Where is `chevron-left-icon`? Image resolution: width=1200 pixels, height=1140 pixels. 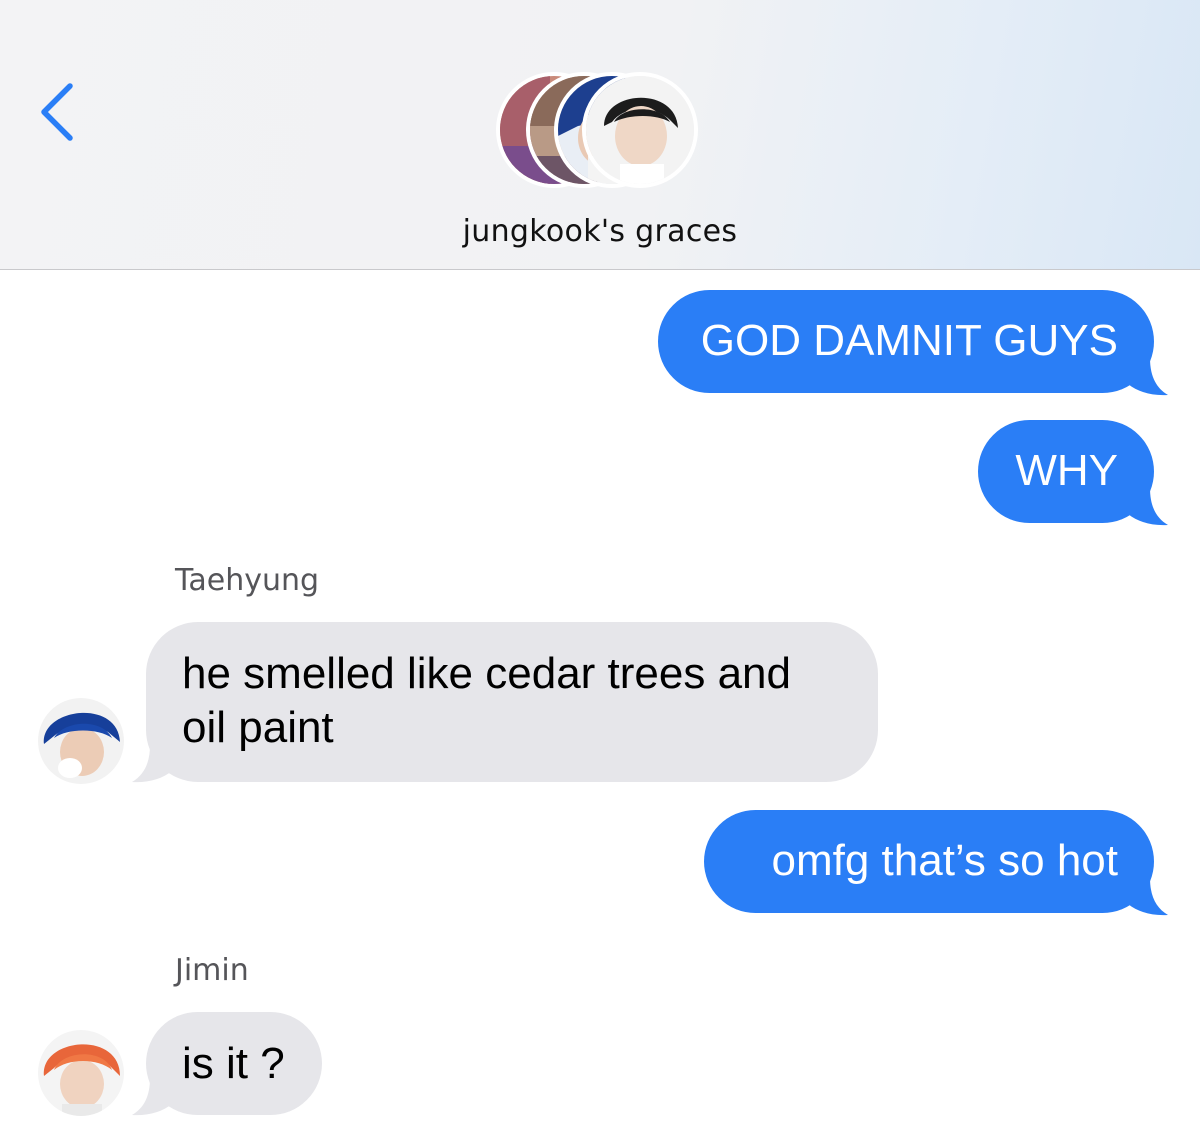 chevron-left-icon is located at coordinates (57, 112).